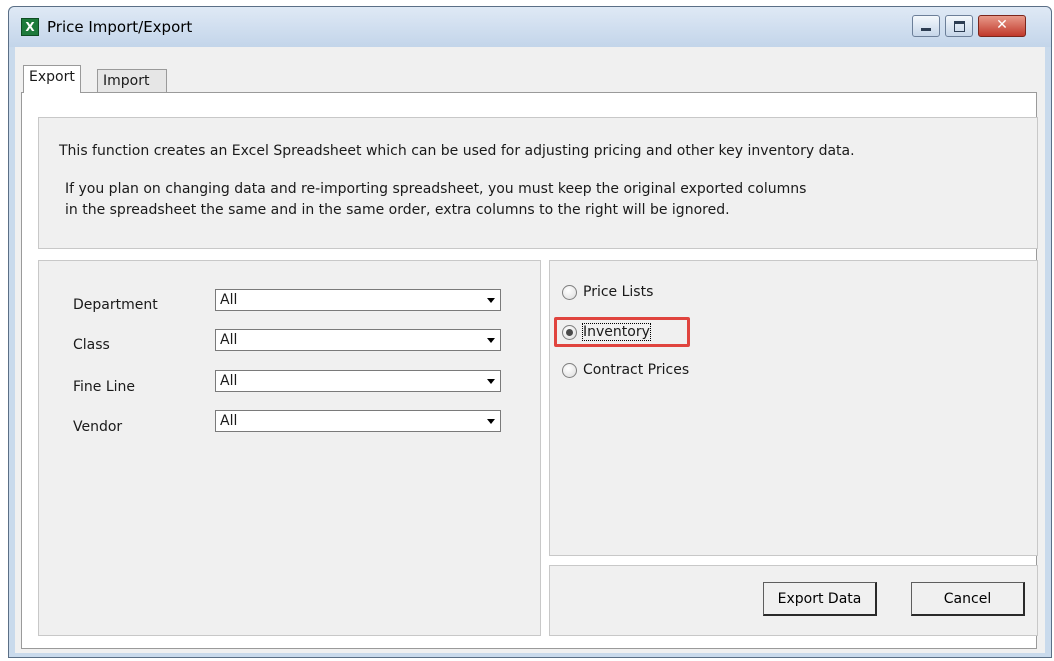  I want to click on close-button: ✕, so click(1002, 26).